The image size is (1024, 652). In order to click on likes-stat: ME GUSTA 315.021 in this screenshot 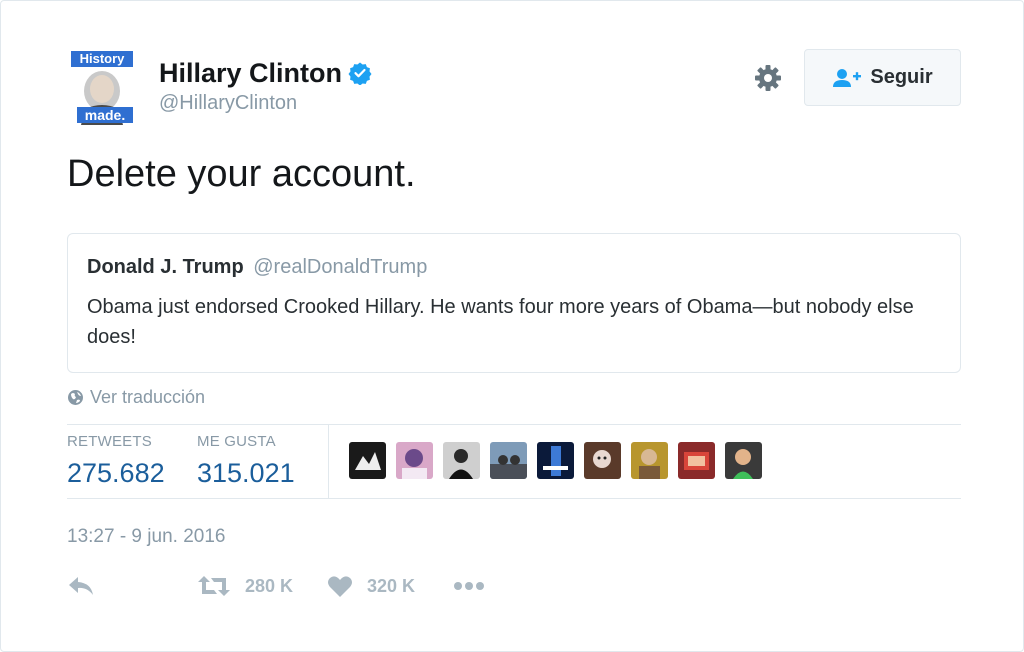, I will do `click(246, 462)`.